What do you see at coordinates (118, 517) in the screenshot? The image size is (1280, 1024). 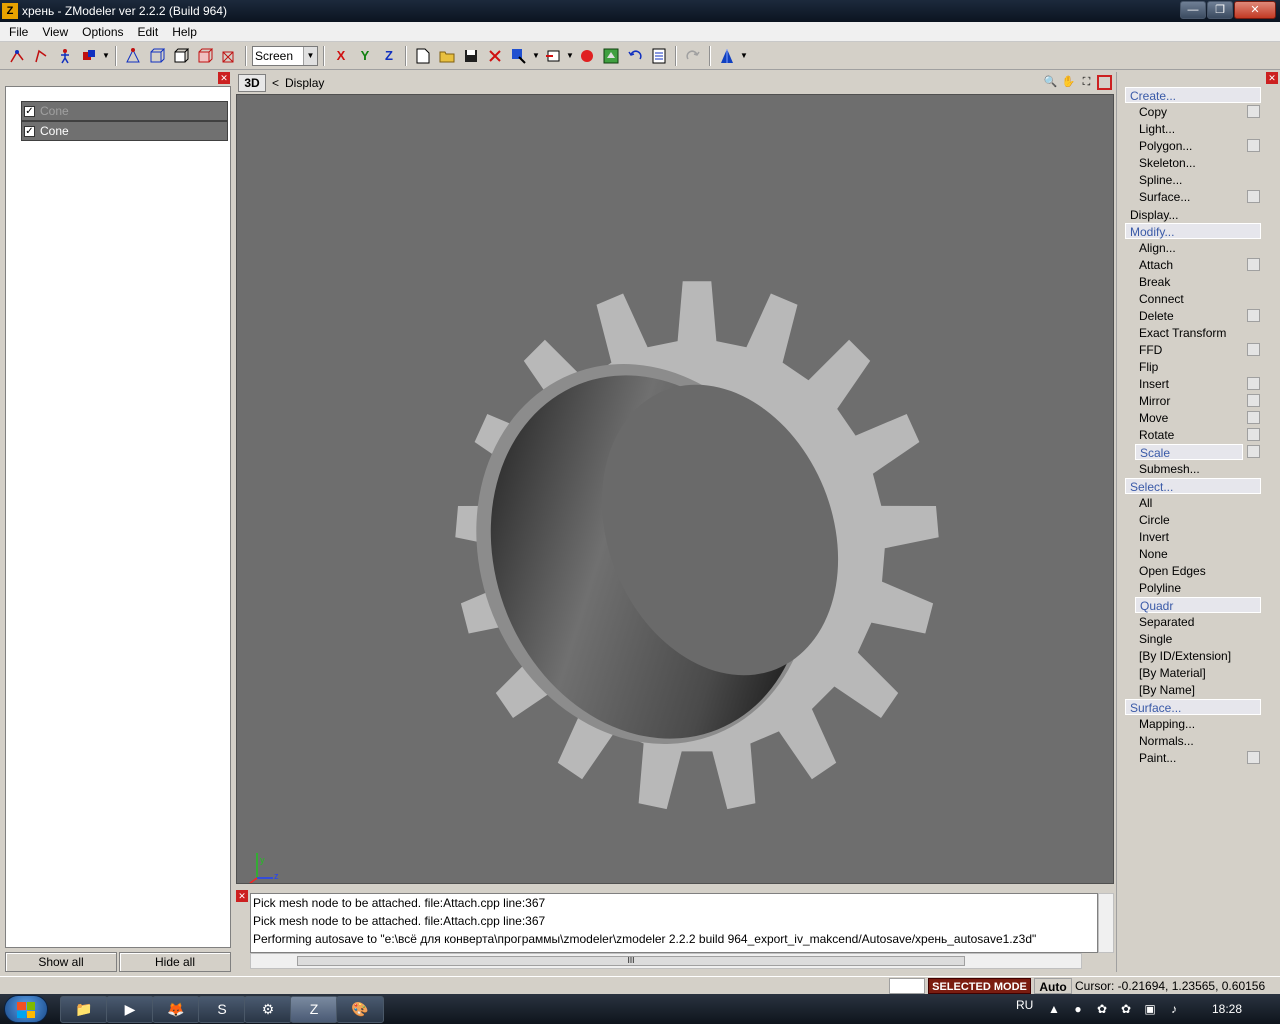 I see `scene-tree: ✓ Cone ✓ Cone` at bounding box center [118, 517].